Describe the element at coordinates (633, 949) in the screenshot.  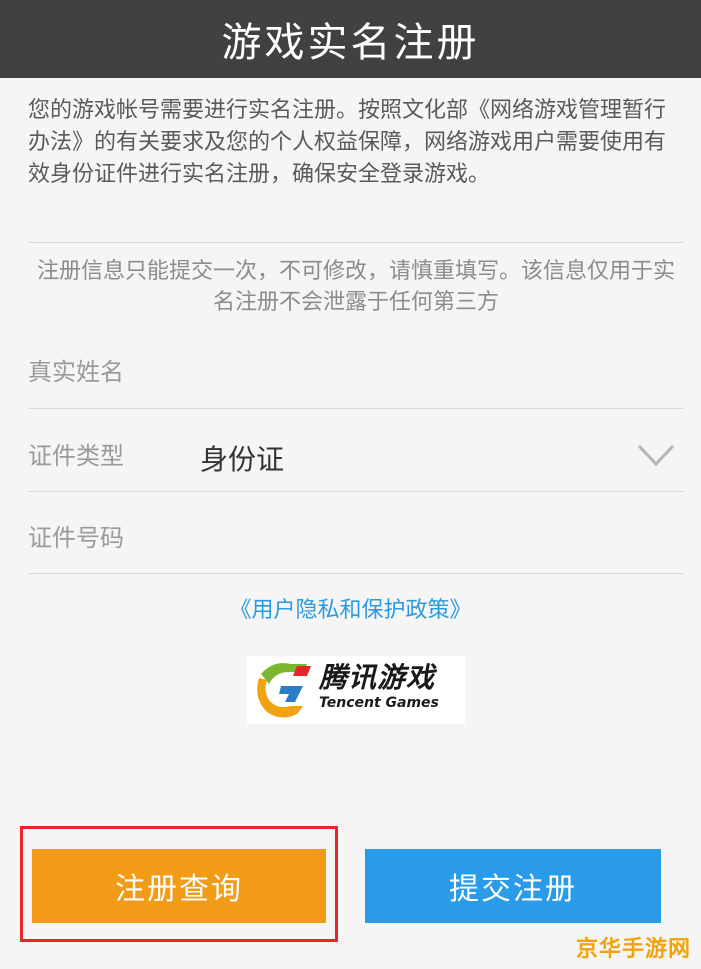
I see `watermark: 京华手游网` at that location.